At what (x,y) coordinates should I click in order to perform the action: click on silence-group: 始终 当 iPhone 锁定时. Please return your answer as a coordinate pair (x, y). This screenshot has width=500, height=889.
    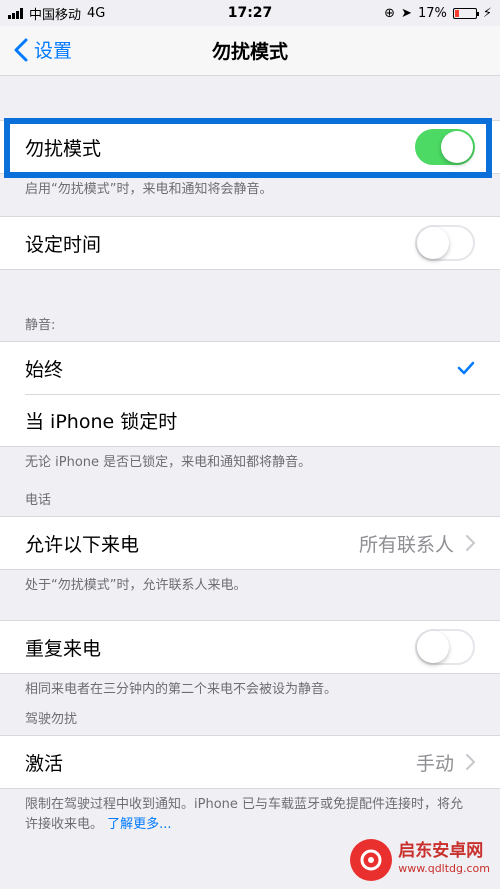
    Looking at the image, I should click on (250, 394).